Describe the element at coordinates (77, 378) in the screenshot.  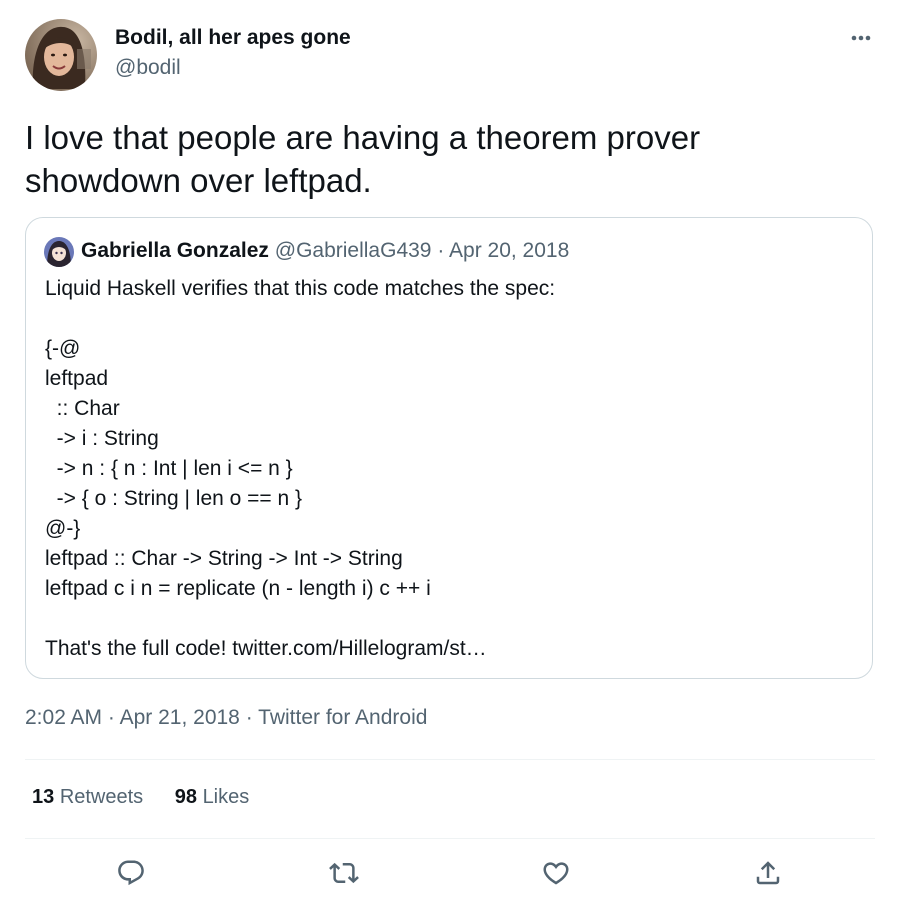
I see `quoted-text-line: leftpad` at that location.